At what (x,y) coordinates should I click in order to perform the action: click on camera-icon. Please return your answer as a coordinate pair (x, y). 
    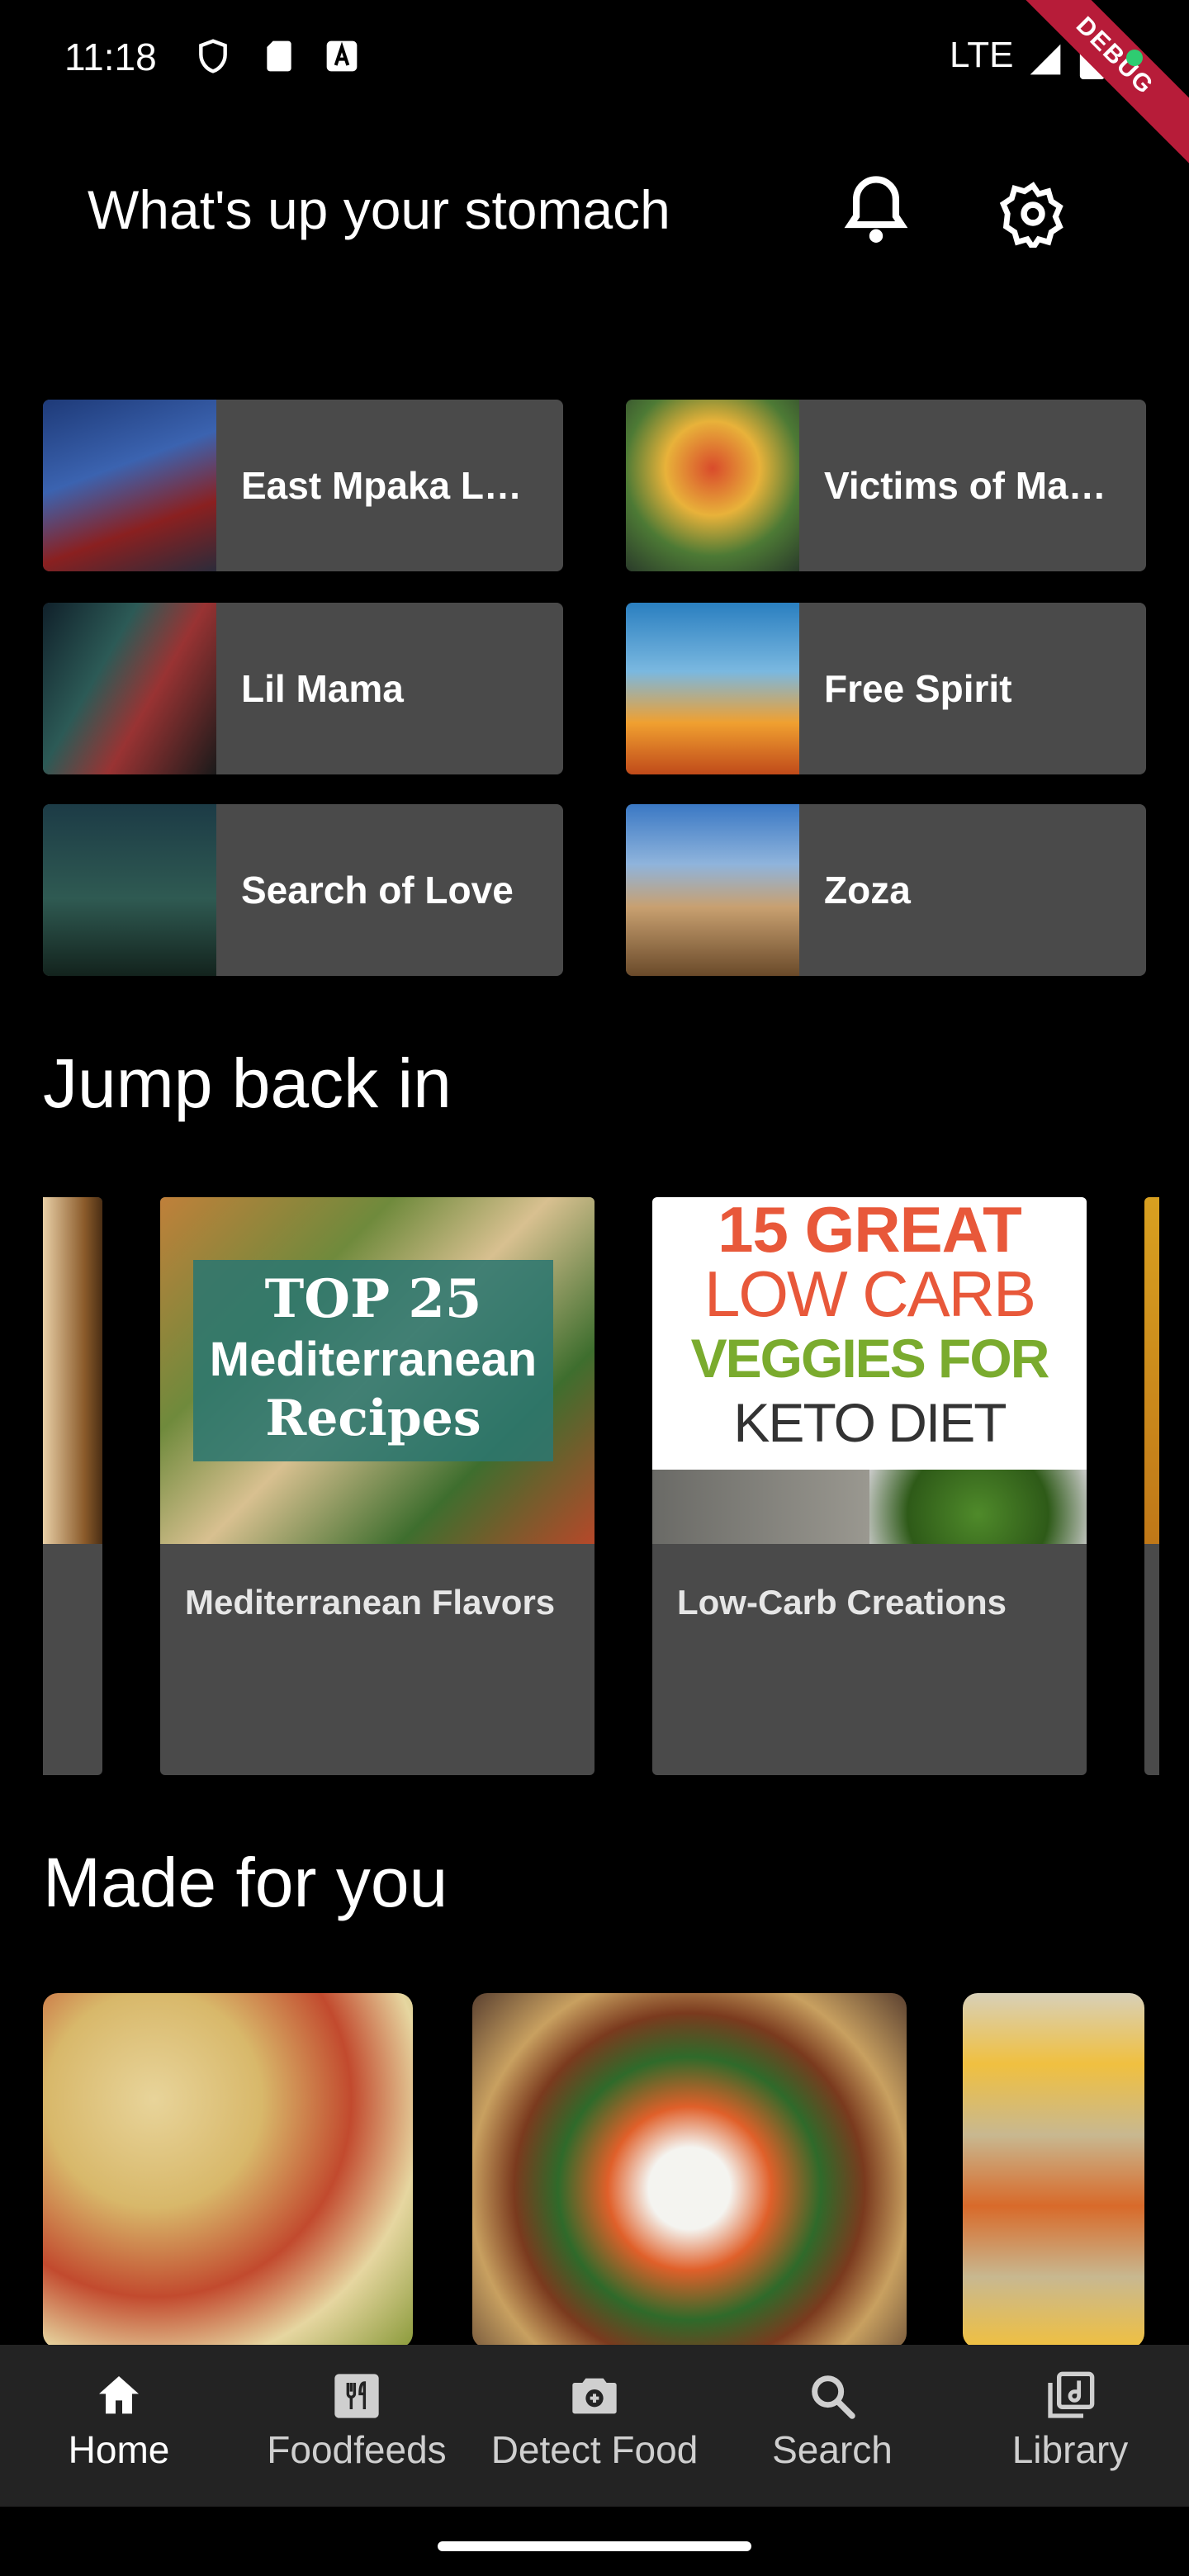
    Looking at the image, I should click on (594, 2396).